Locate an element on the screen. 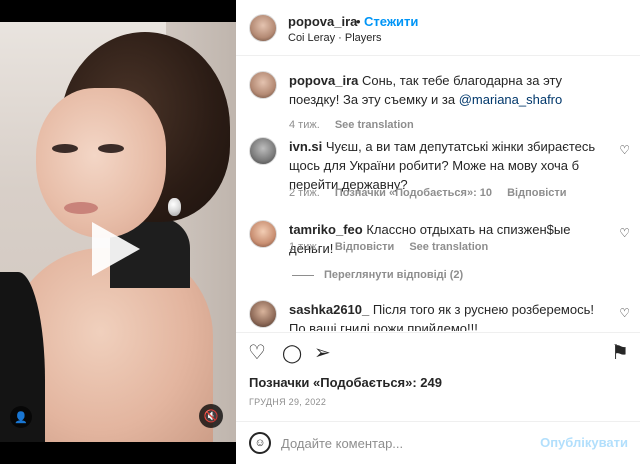 Image resolution: width=640 pixels, height=464 pixels. emoji-icon: ☺ is located at coordinates (260, 443).